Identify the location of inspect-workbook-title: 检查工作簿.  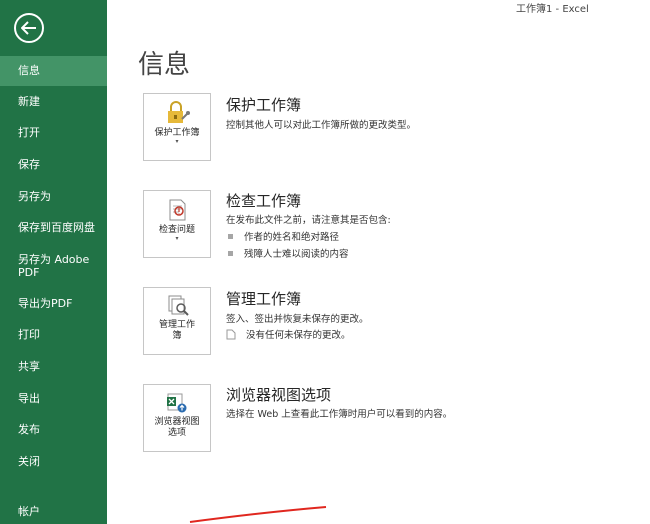
(264, 201).